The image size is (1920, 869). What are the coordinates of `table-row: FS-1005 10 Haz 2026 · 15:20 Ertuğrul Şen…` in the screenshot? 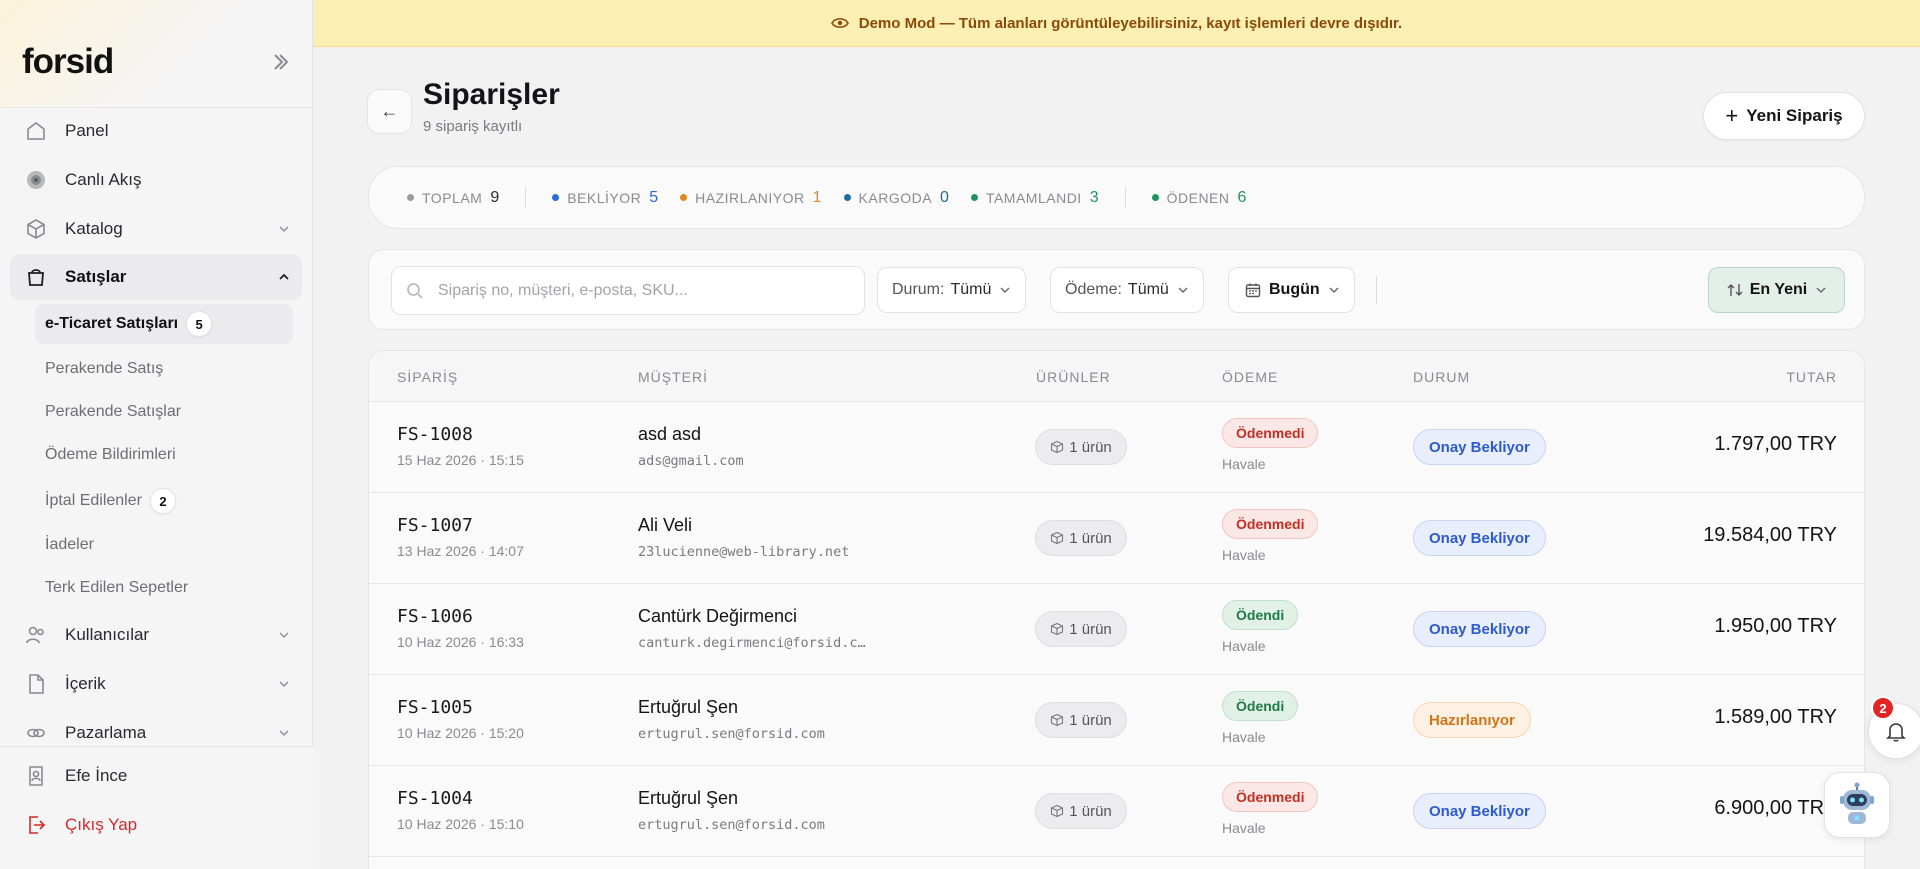 It's located at (1116, 720).